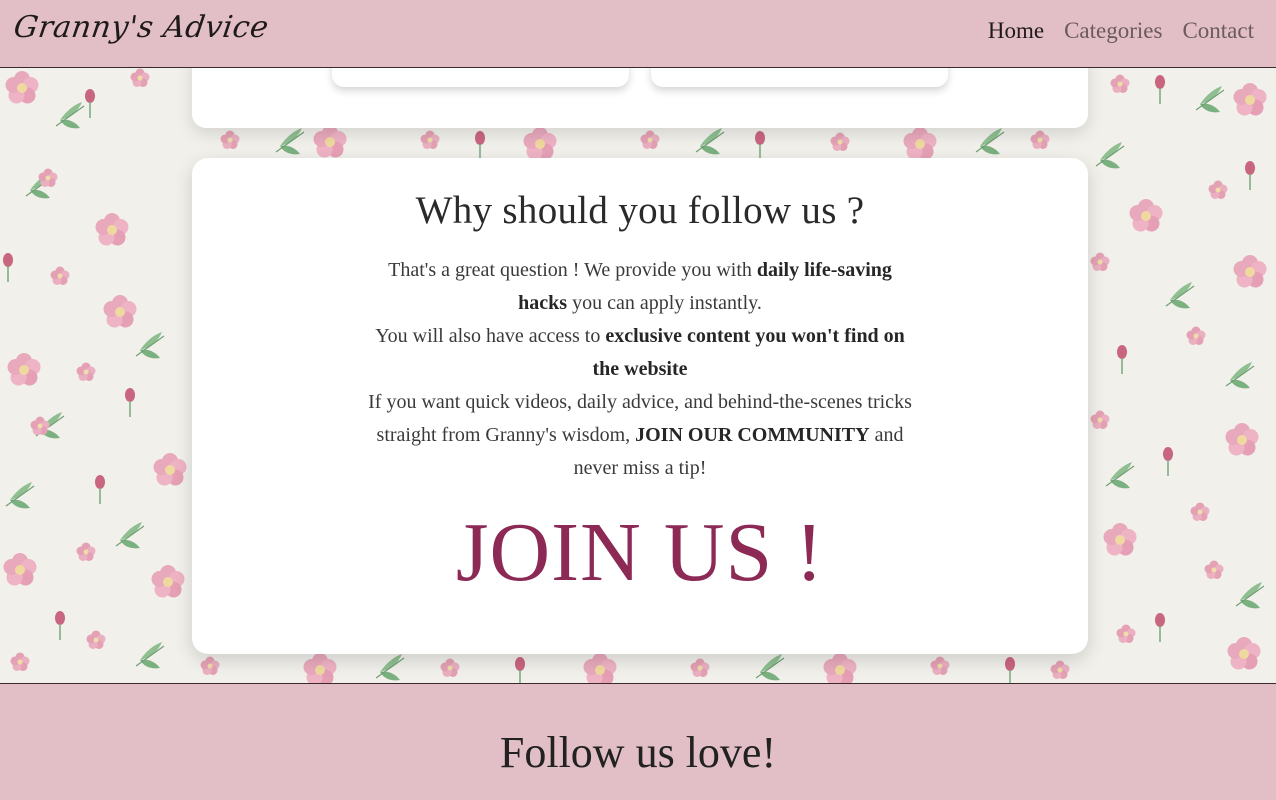 Image resolution: width=1276 pixels, height=800 pixels. I want to click on footer: Follow us love!, so click(638, 741).